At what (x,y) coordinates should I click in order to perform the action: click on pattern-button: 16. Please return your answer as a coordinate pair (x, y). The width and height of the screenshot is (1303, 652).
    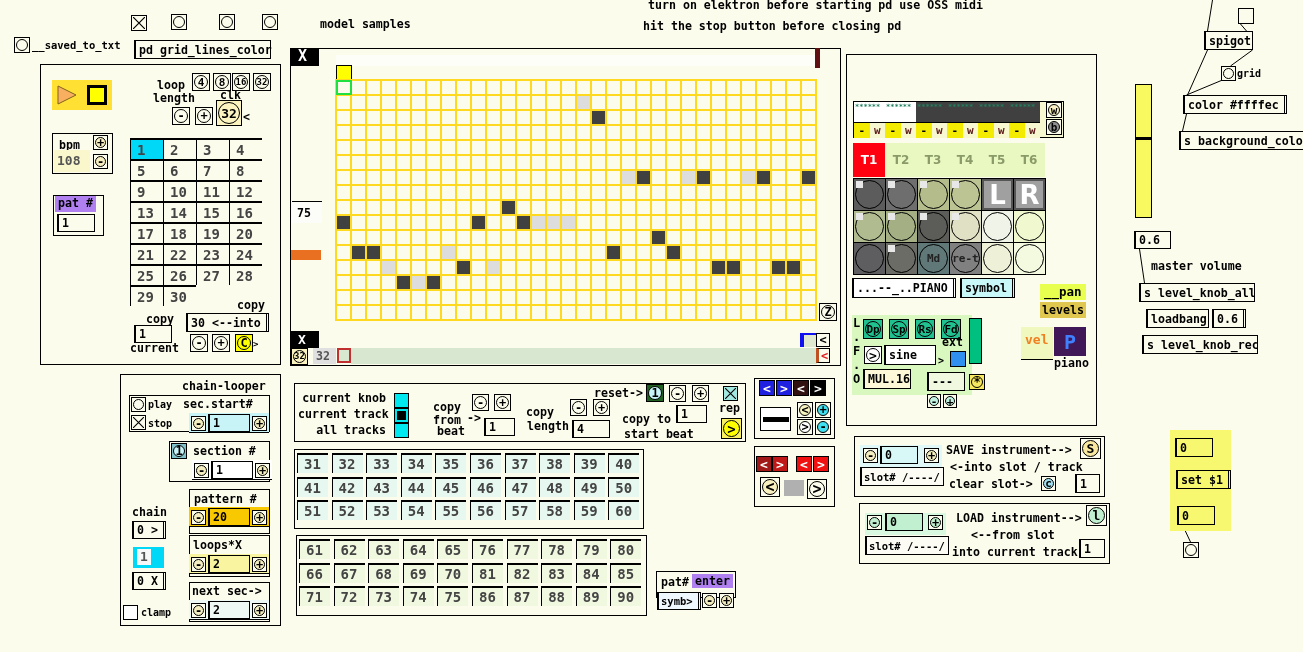
    Looking at the image, I should click on (245, 211).